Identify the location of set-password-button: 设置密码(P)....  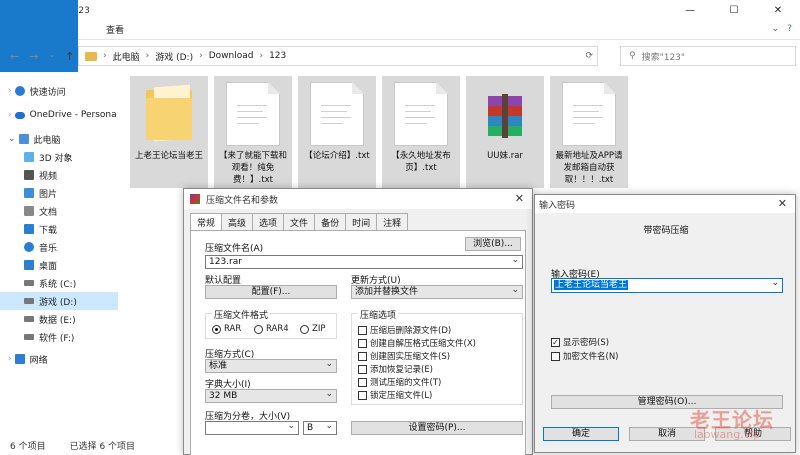
(437, 428).